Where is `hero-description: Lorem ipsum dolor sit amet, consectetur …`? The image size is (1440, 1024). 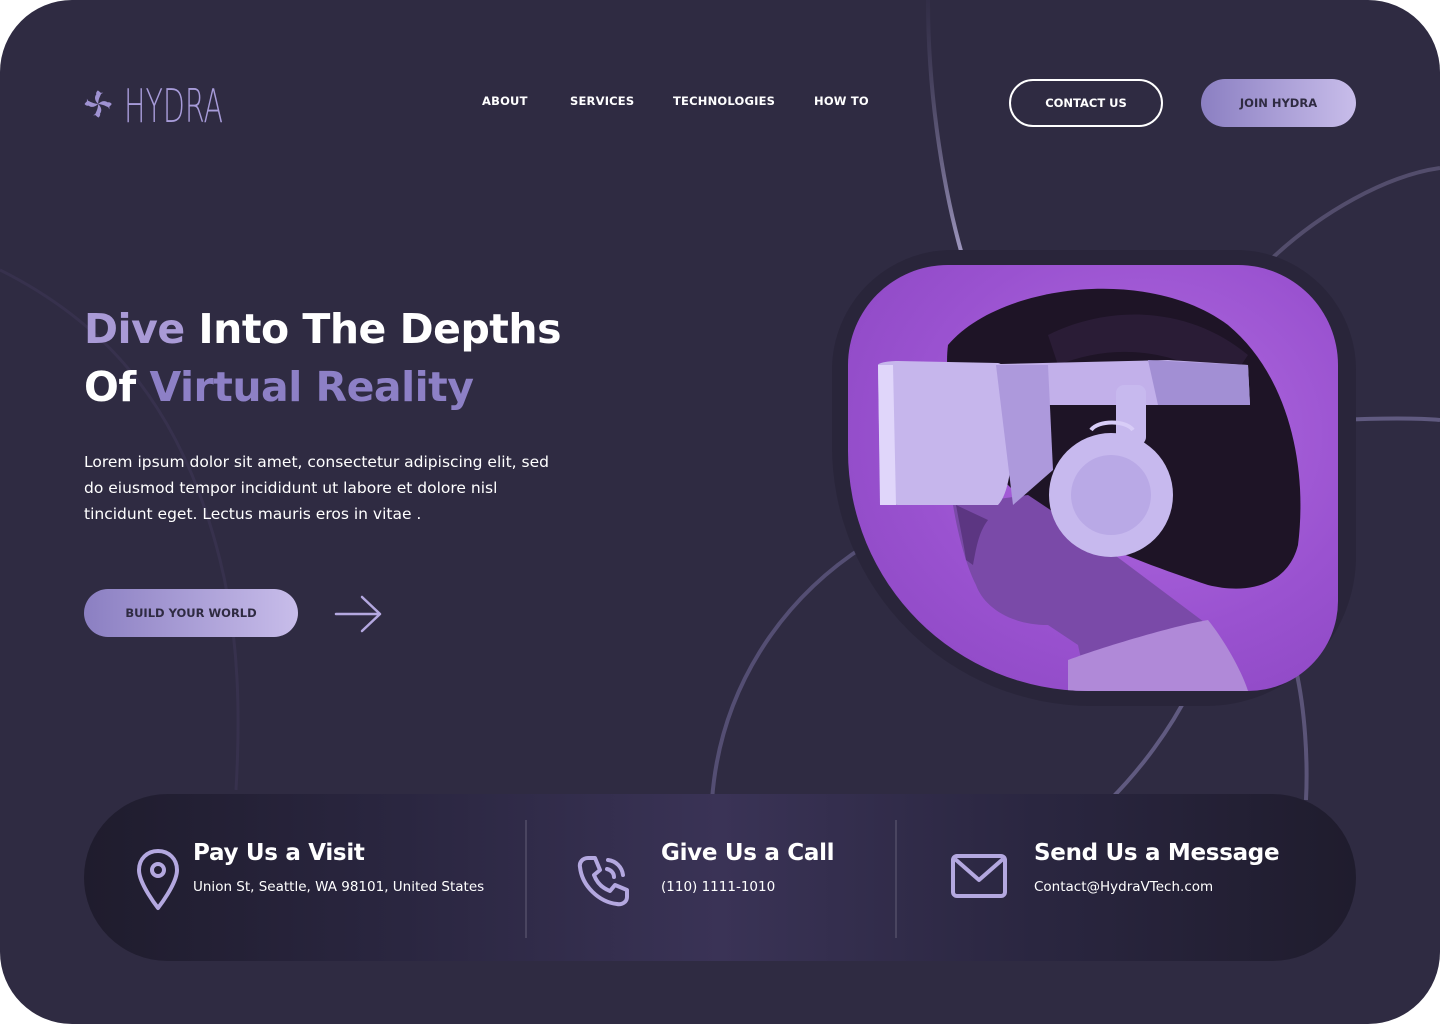
hero-description: Lorem ipsum dolor sit amet, consectetur … is located at coordinates (316, 488).